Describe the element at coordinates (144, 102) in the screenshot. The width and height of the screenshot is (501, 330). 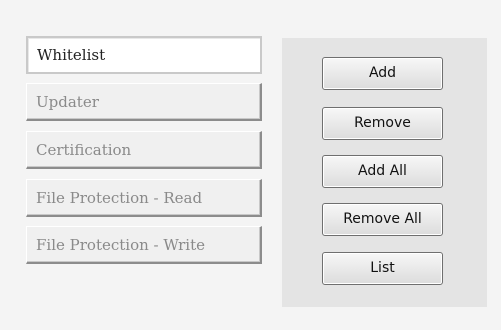
I see `nav-item-updater: Updater` at that location.